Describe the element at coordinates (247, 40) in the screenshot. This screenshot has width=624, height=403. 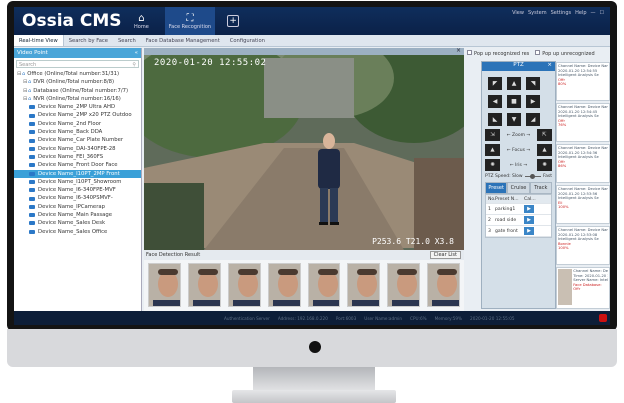
I see `tab-configuration: Configuration` at that location.